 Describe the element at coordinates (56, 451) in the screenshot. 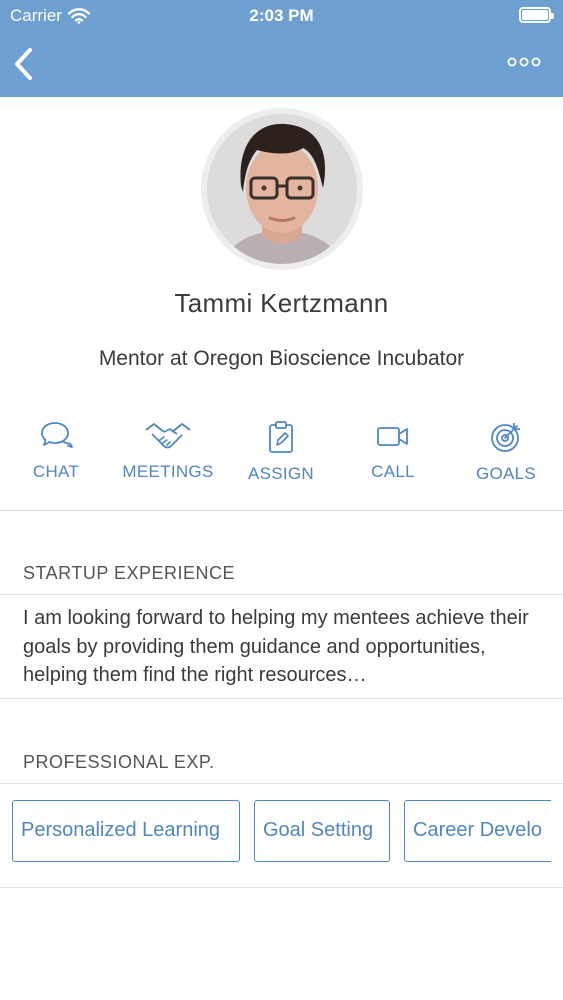

I see `chat-button: CHAT` at that location.